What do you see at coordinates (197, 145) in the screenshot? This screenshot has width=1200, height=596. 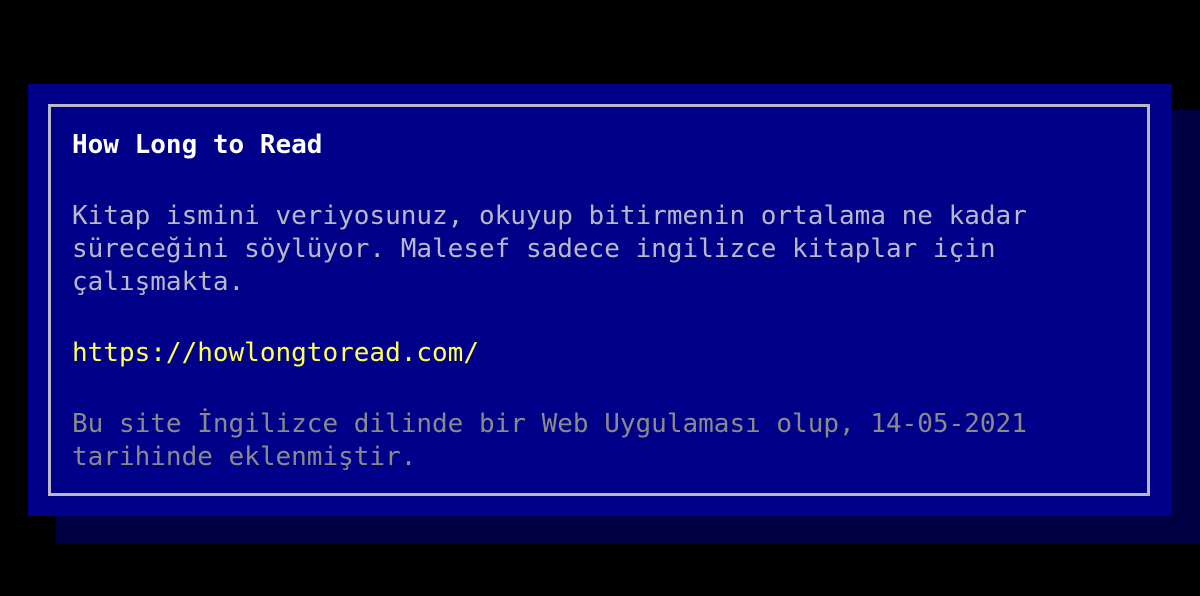 I see `site-title: How Long to Read` at bounding box center [197, 145].